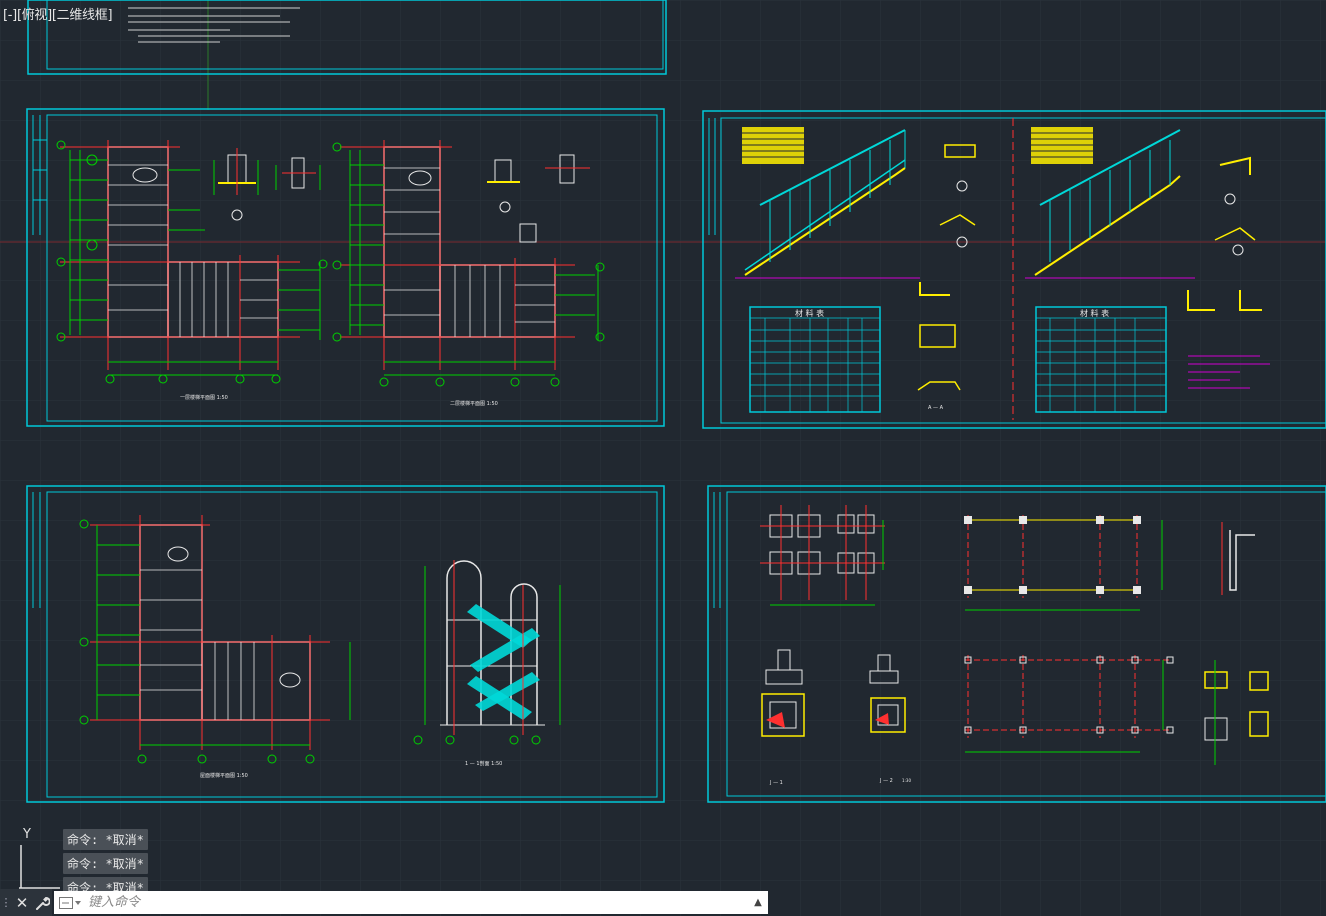  I want to click on chevron-up-icon: ▲, so click(758, 902).